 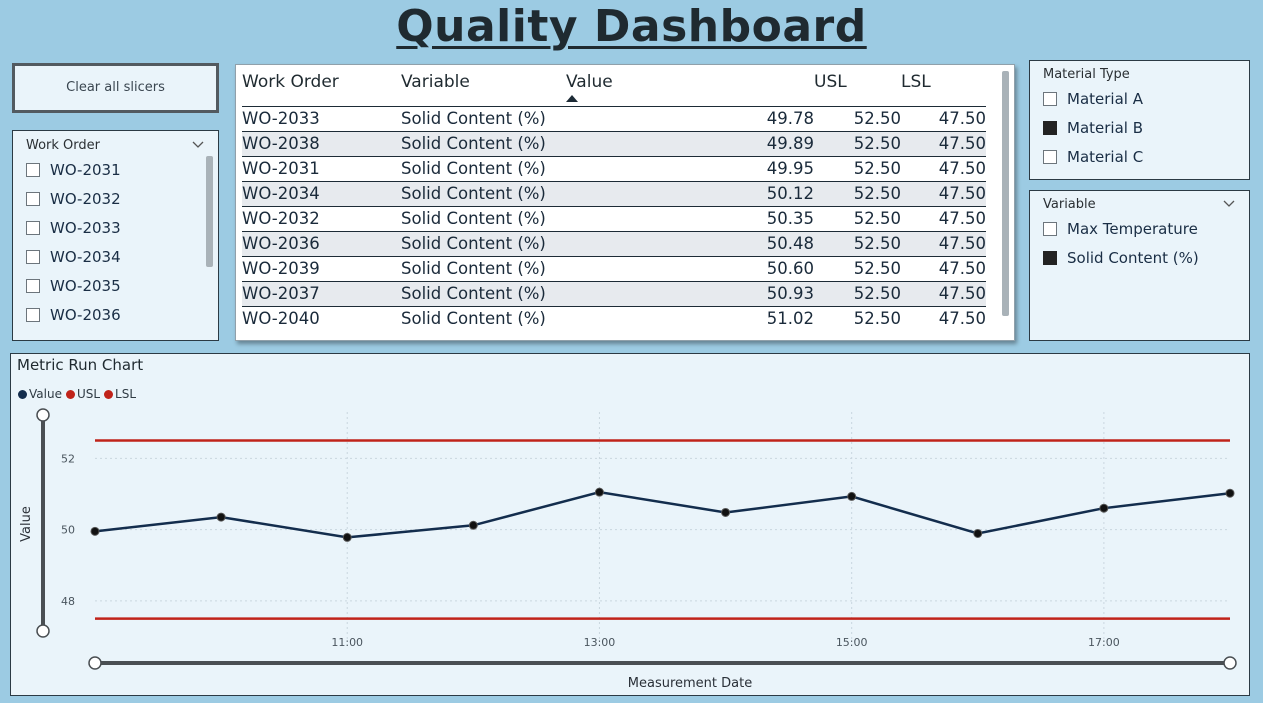 What do you see at coordinates (321, 193) in the screenshot?
I see `cell-work-order: WO-2034` at bounding box center [321, 193].